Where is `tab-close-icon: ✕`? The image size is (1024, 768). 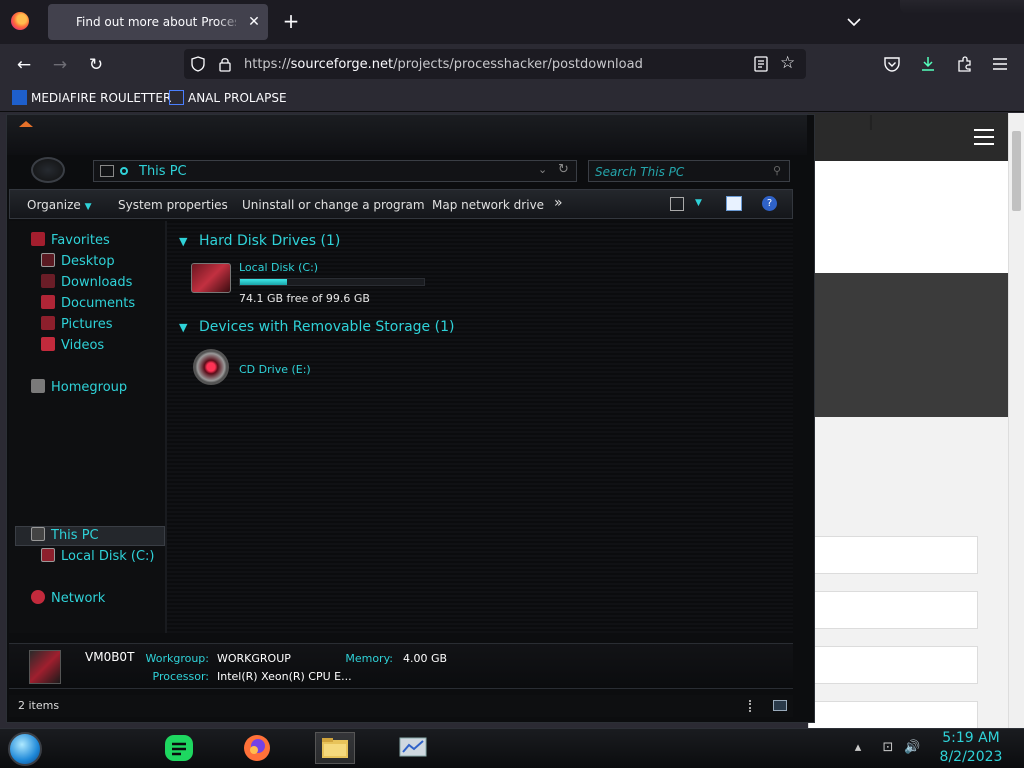 tab-close-icon: ✕ is located at coordinates (254, 22).